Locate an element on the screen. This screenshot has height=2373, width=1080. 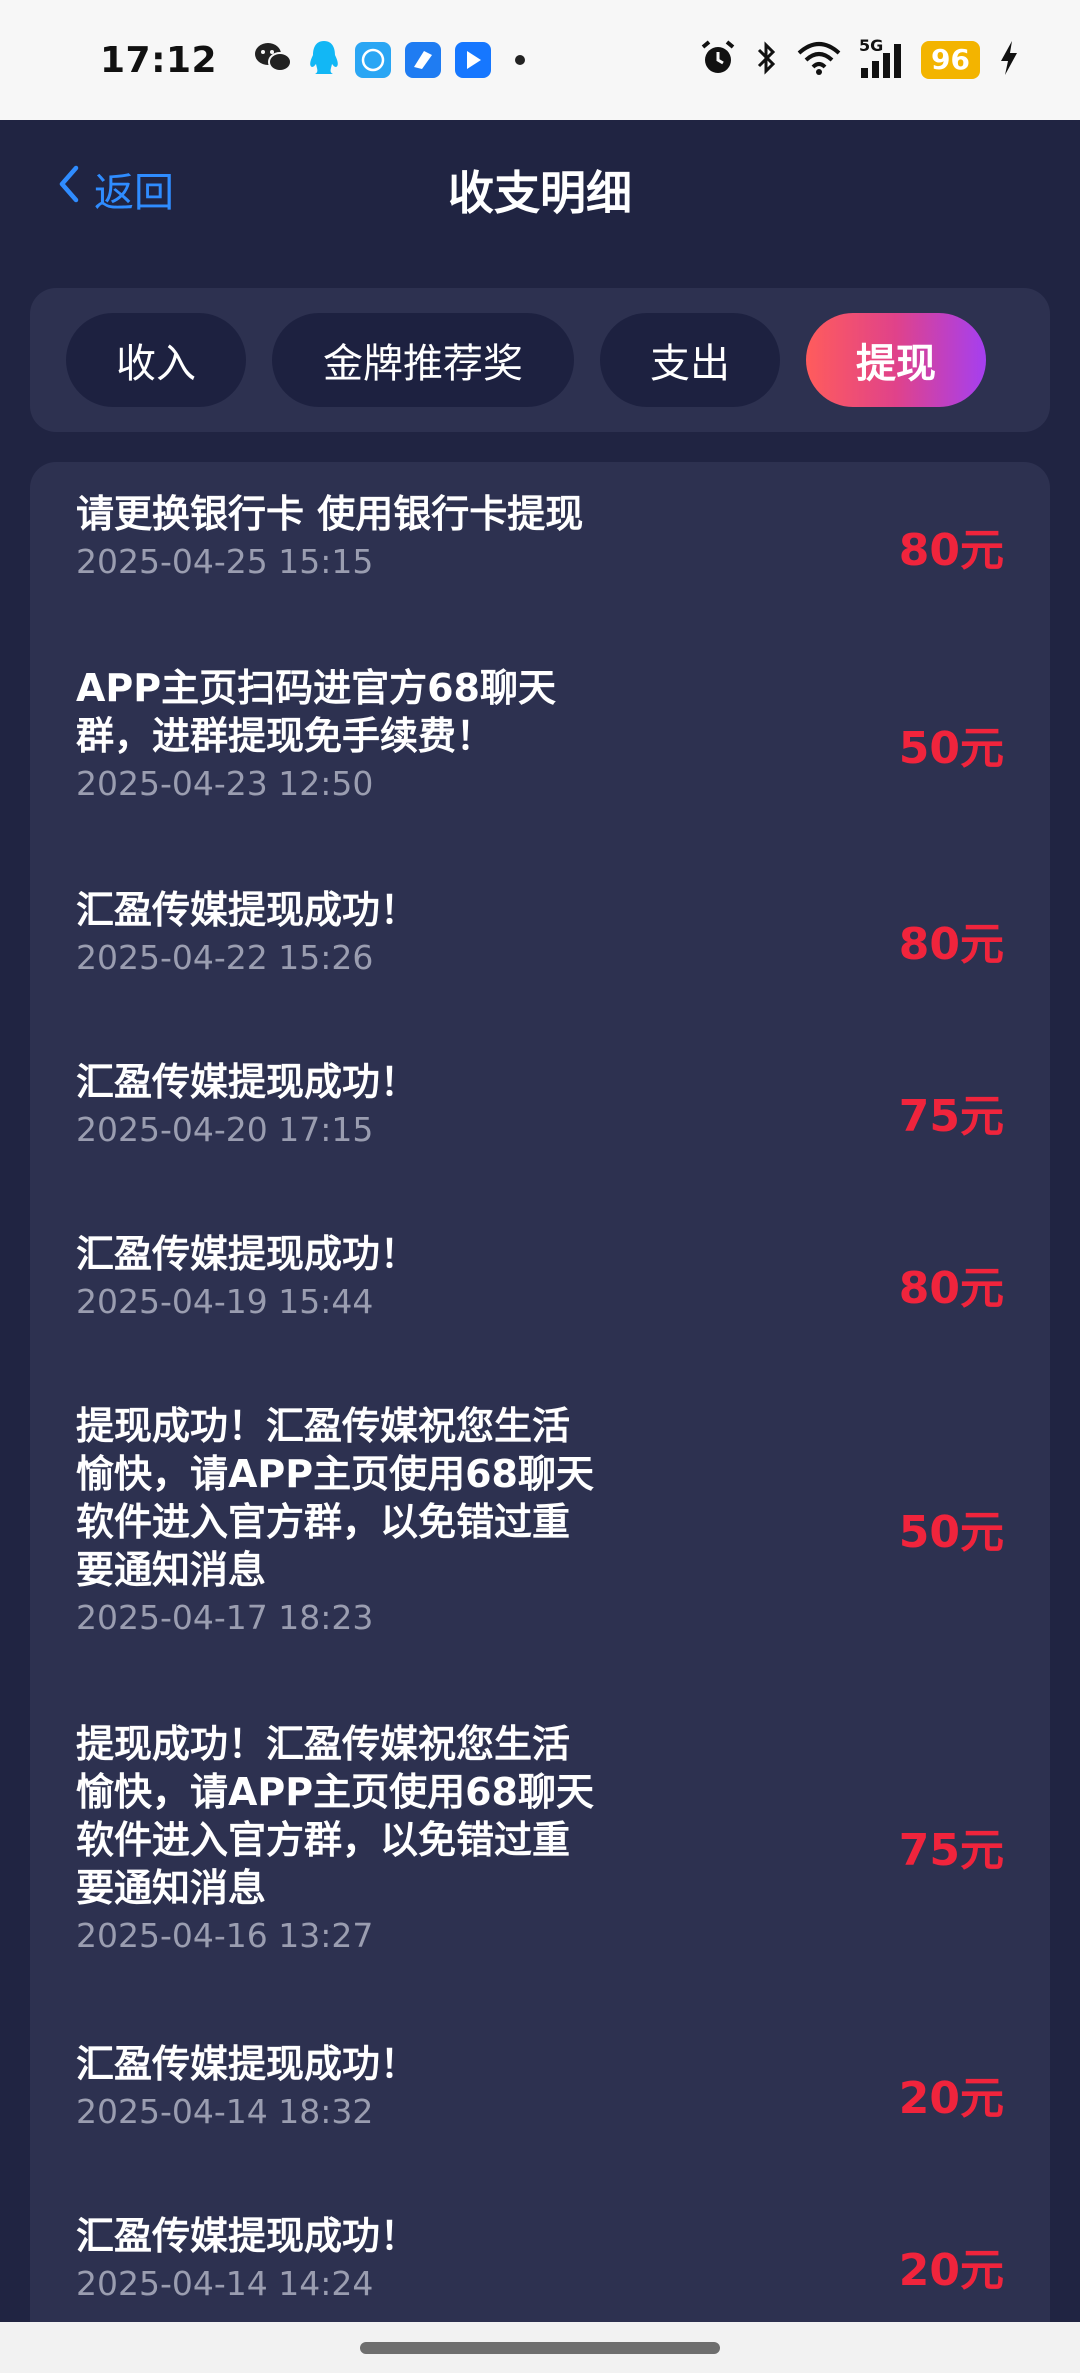
list-item: 请更换银行卡 使用银行卡提现 2025-04-25 15:15 80元 is located at coordinates (540, 547).